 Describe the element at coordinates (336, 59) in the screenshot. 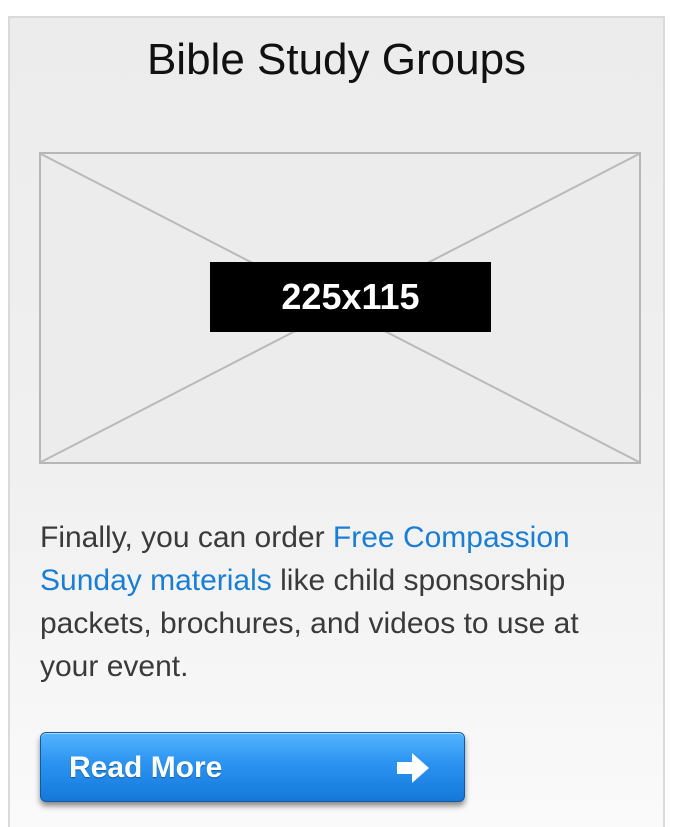

I see `card-title: Bible Study Groups` at that location.